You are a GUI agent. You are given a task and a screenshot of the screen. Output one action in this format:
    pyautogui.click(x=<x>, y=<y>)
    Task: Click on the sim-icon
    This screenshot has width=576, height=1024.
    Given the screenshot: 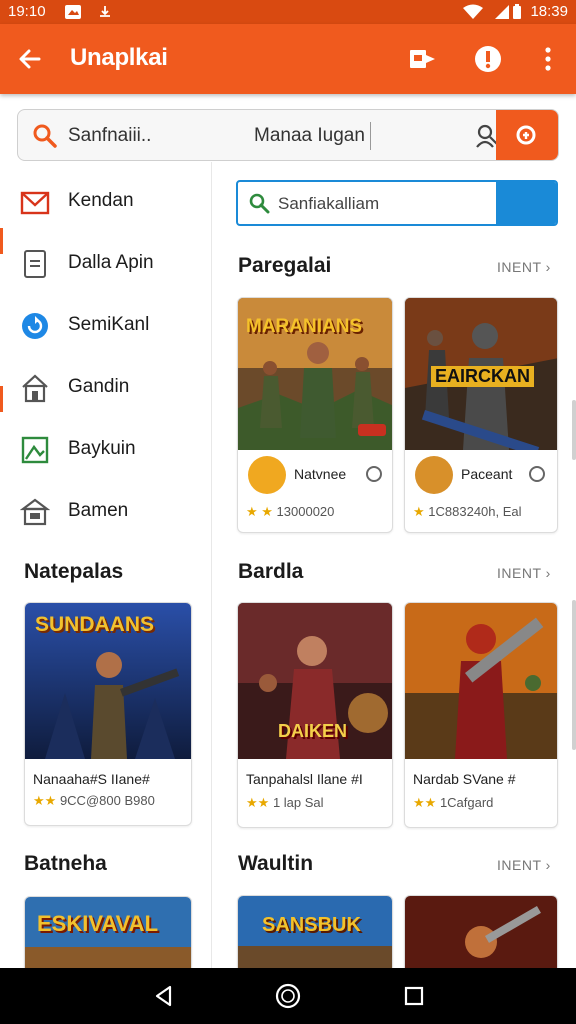 What is the action you would take?
    pyautogui.click(x=502, y=14)
    